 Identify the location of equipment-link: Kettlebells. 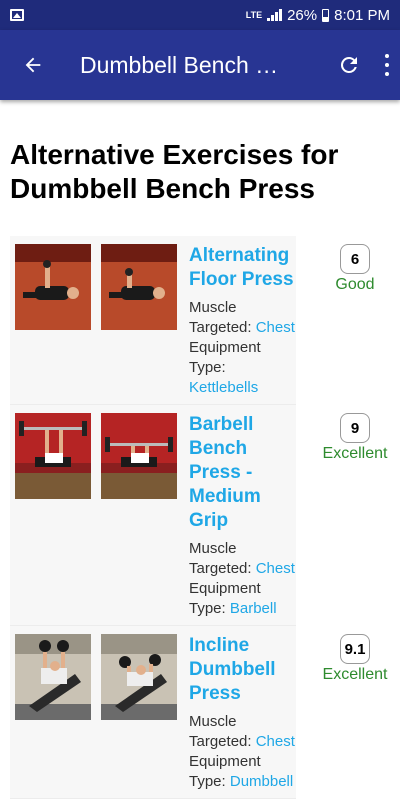
(223, 387).